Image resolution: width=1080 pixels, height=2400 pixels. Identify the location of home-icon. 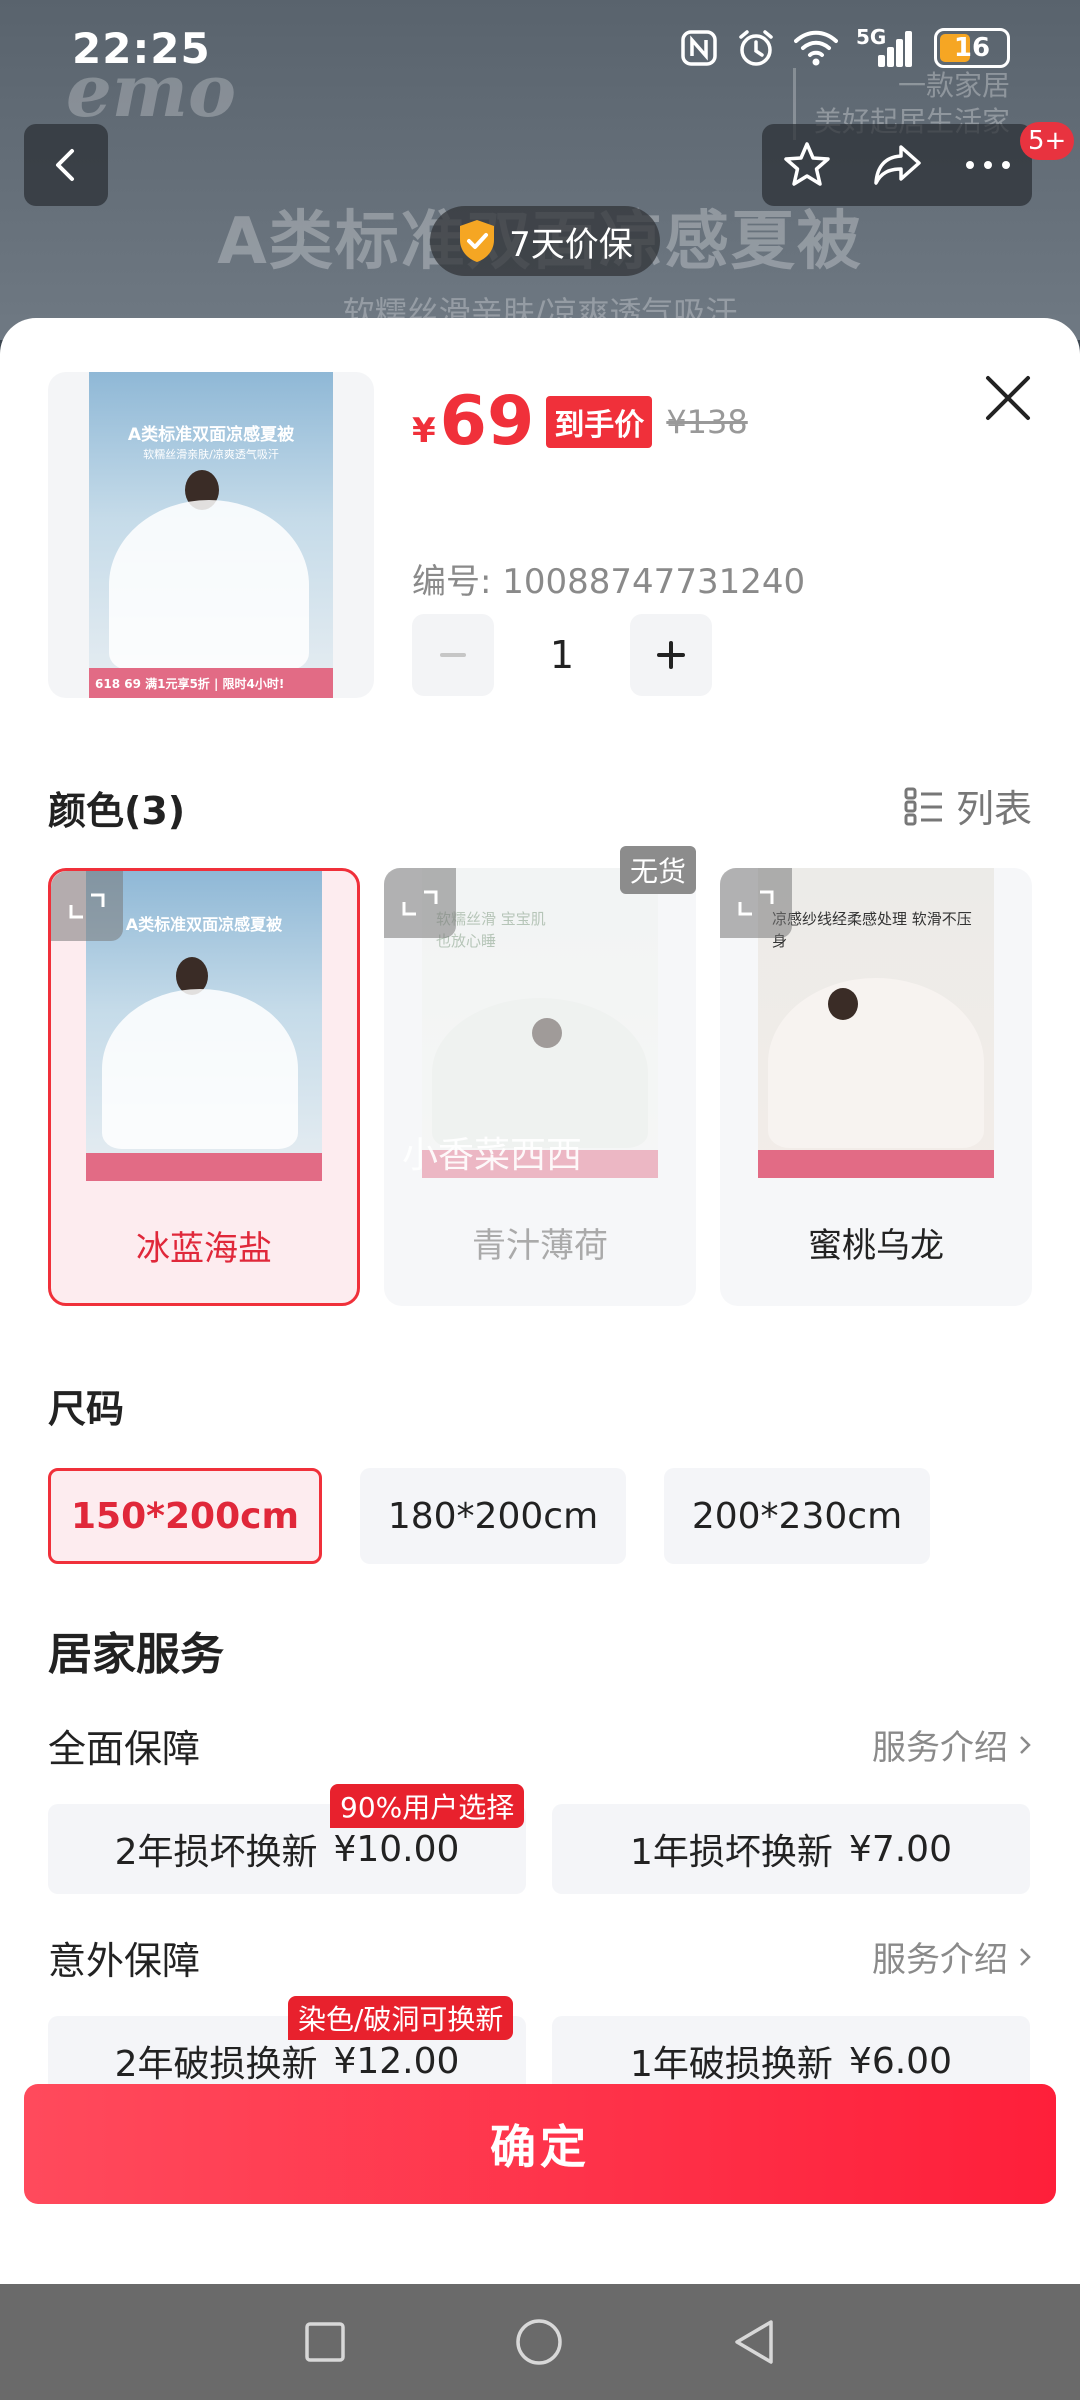
(539, 2342).